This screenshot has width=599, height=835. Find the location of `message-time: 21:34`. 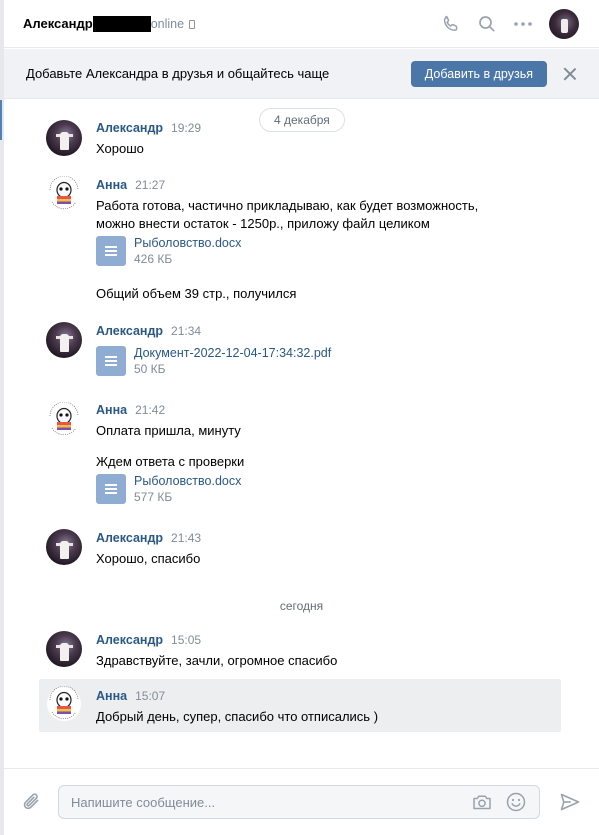

message-time: 21:34 is located at coordinates (186, 331).